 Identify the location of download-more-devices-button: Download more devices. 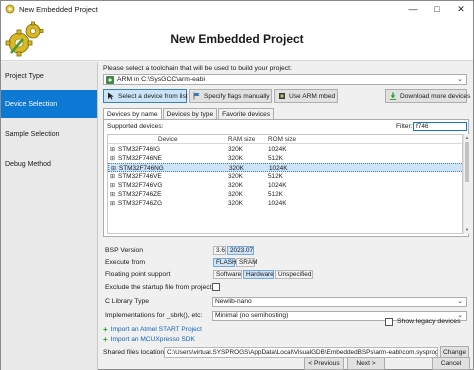
(428, 96).